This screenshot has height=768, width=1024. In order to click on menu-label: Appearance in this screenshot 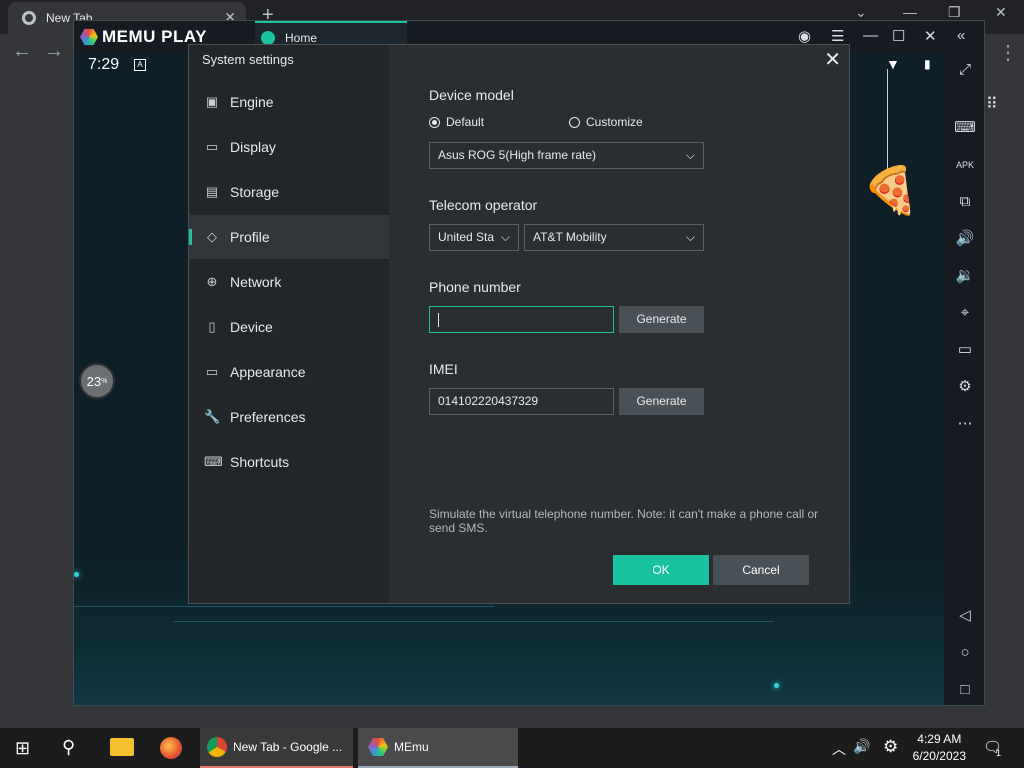, I will do `click(268, 372)`.